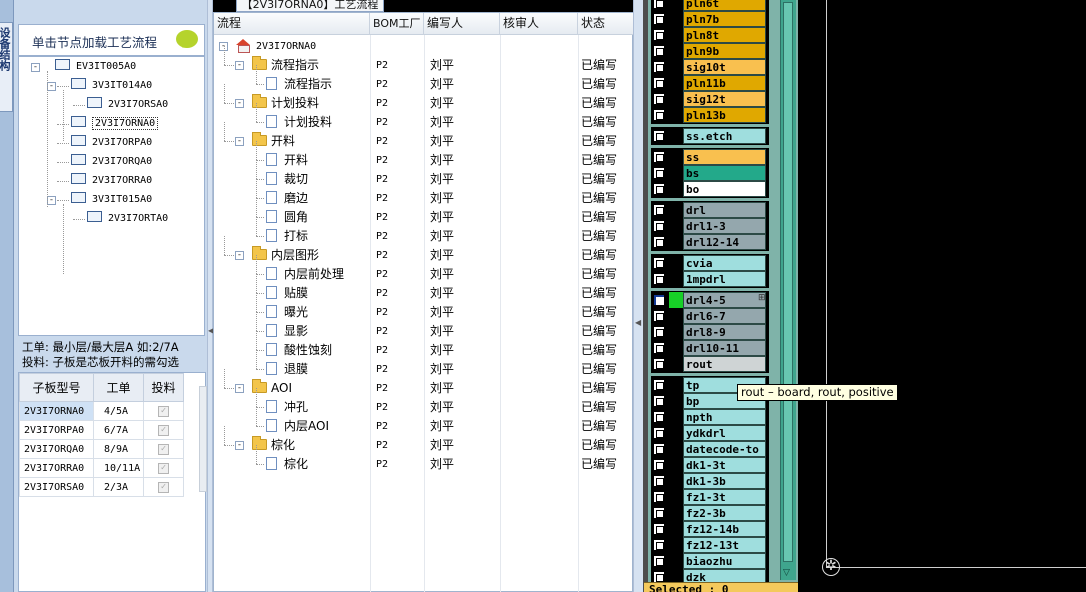  What do you see at coordinates (708, 242) in the screenshot?
I see `layer-row: drl12-14` at bounding box center [708, 242].